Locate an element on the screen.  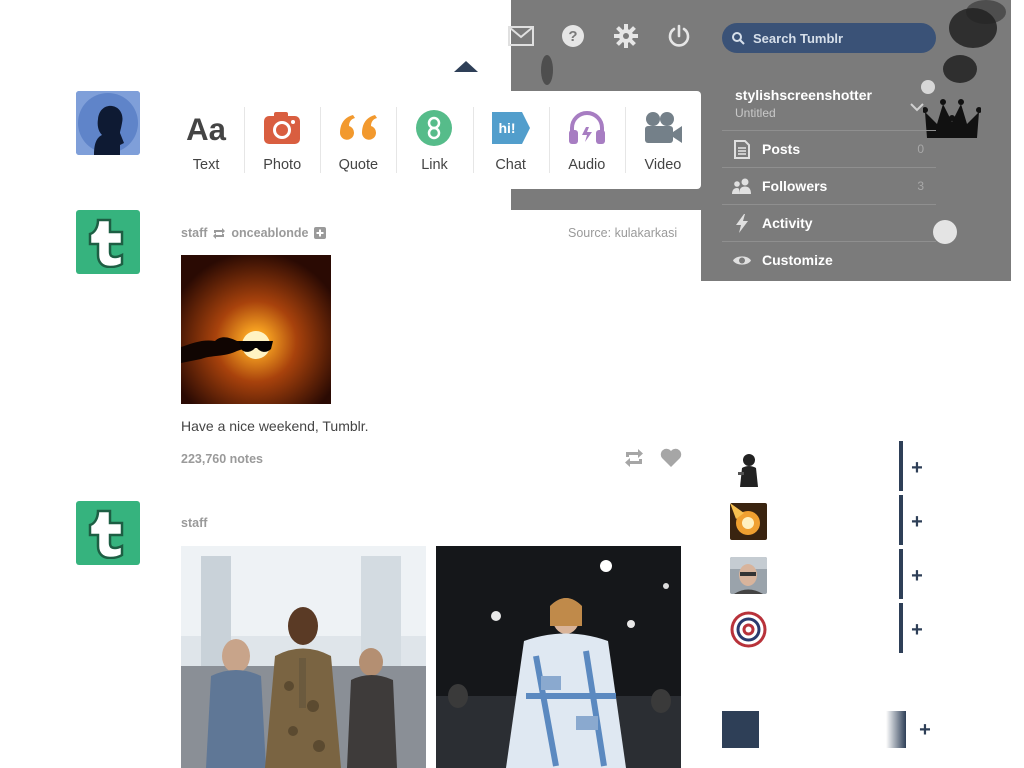
post-type-text-button: Aa Text is located at coordinates (206, 140).